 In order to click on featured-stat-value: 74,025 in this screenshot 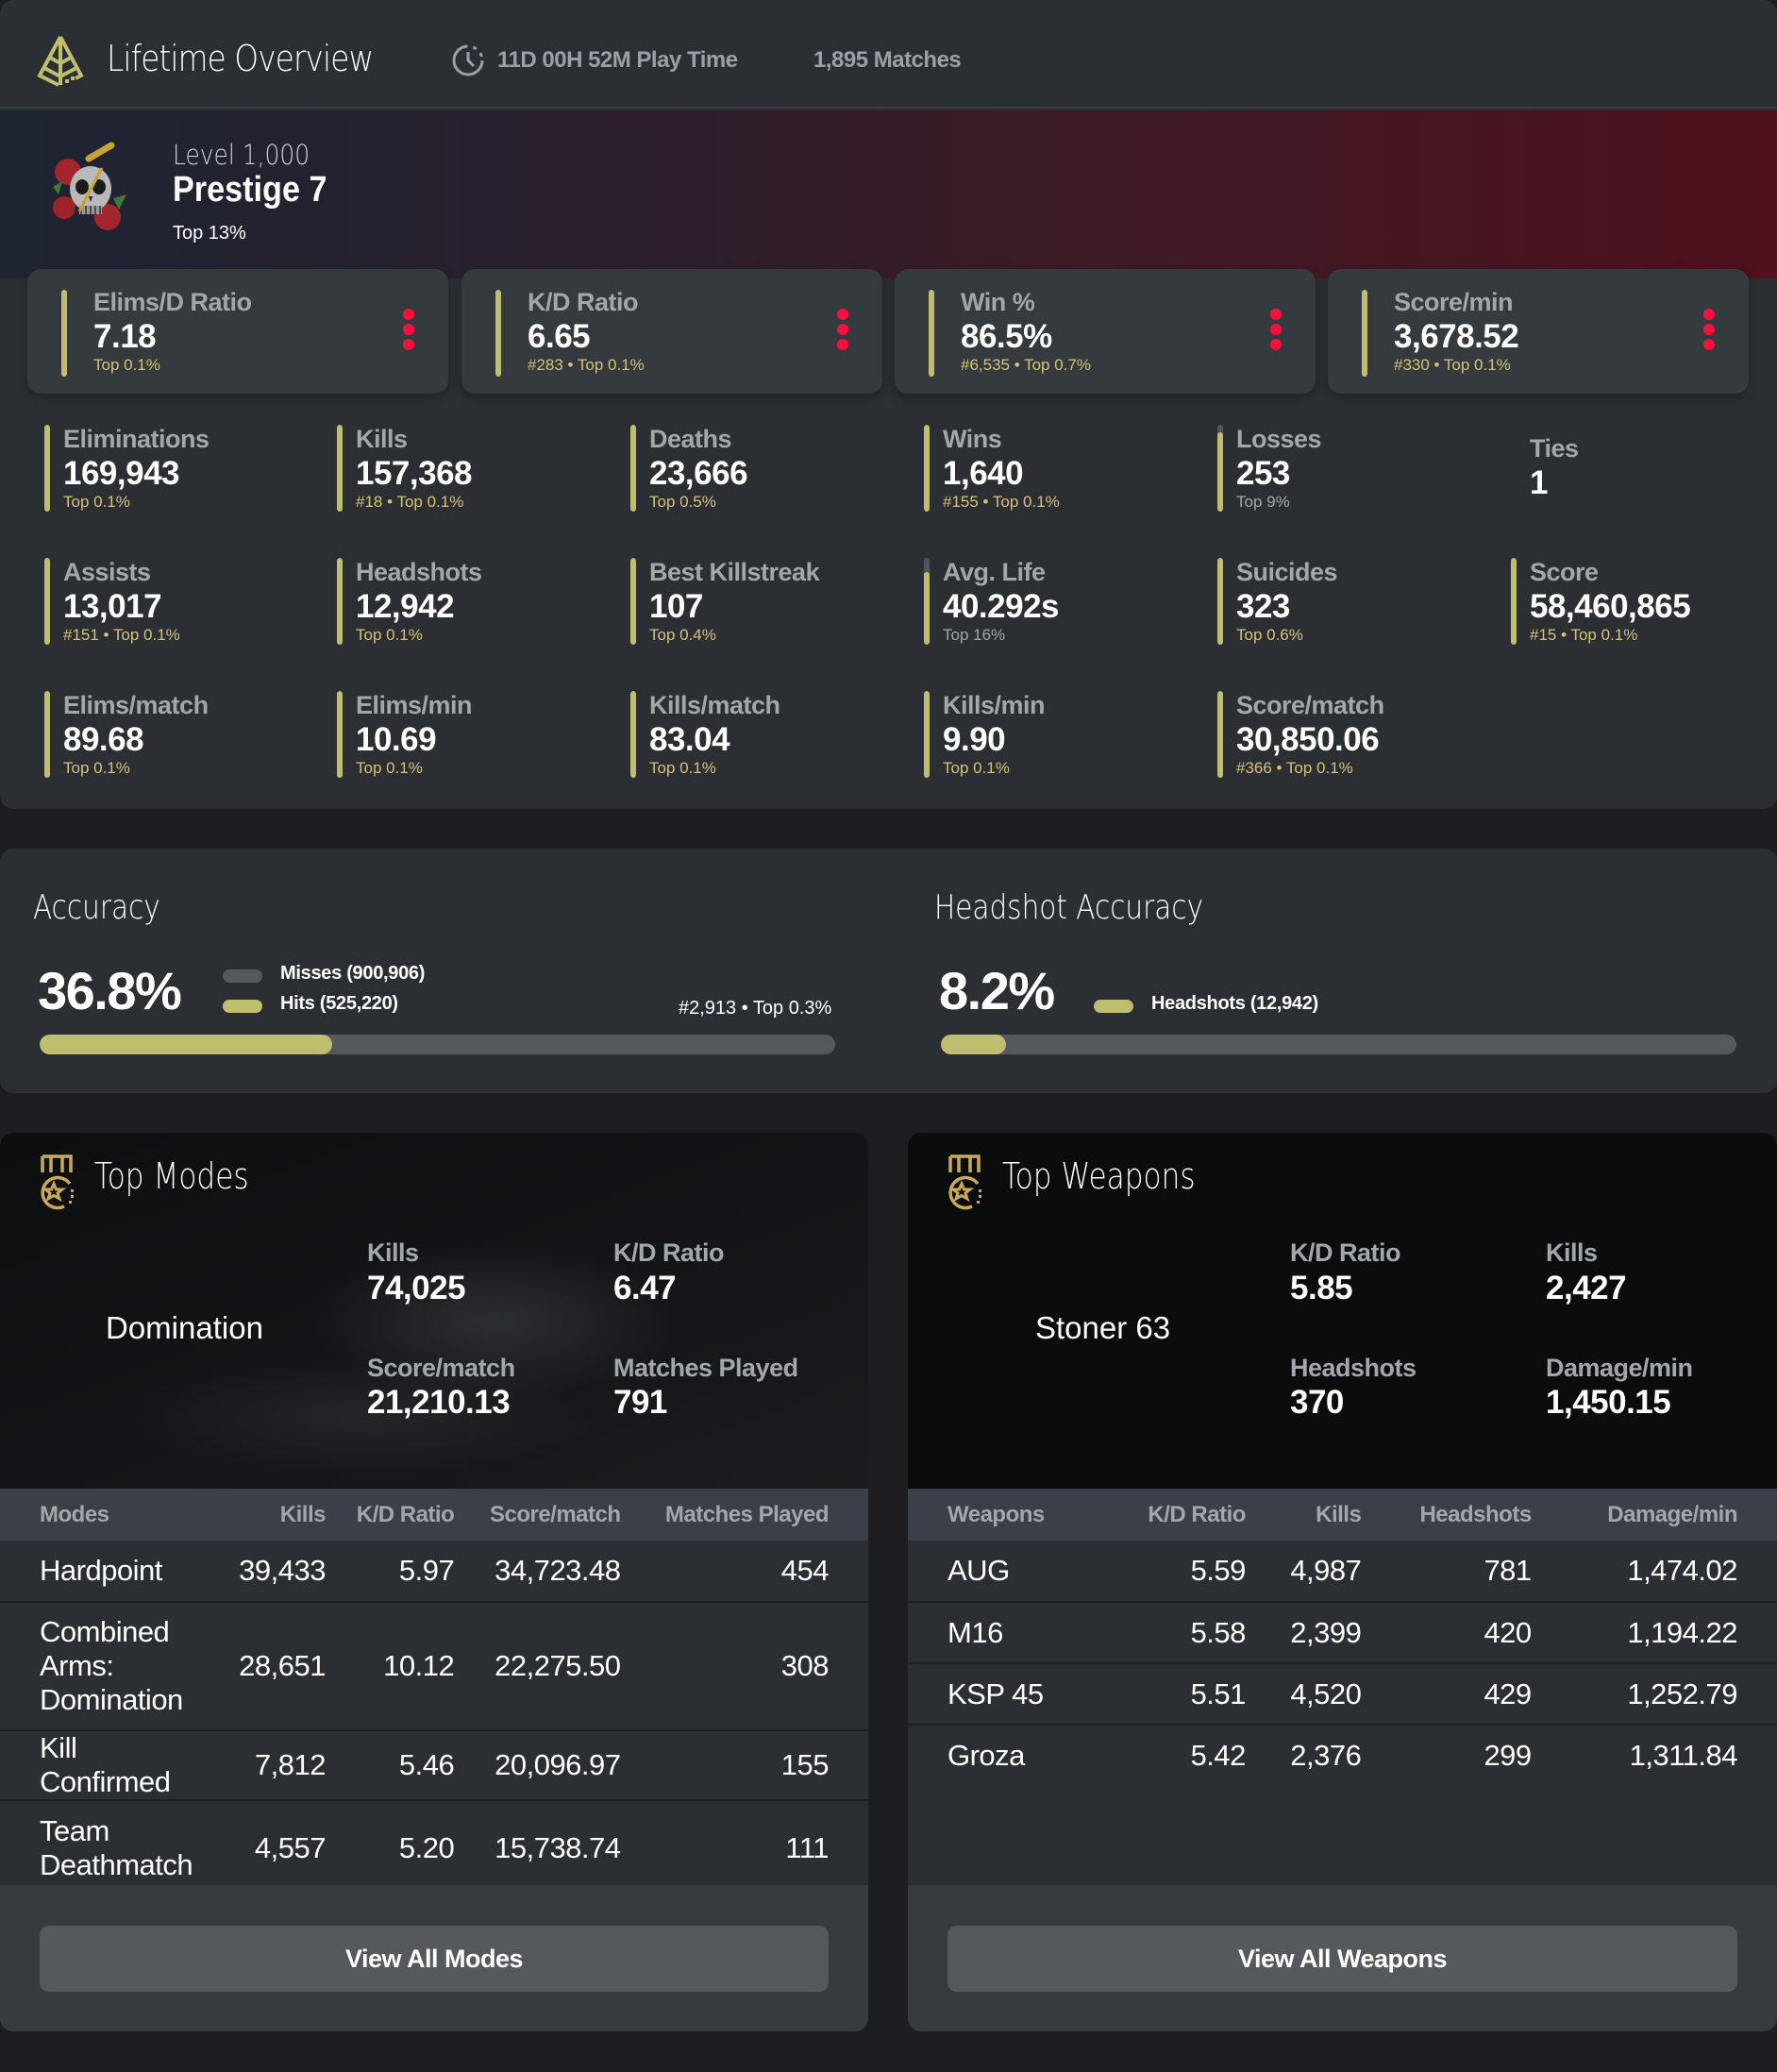, I will do `click(416, 1288)`.